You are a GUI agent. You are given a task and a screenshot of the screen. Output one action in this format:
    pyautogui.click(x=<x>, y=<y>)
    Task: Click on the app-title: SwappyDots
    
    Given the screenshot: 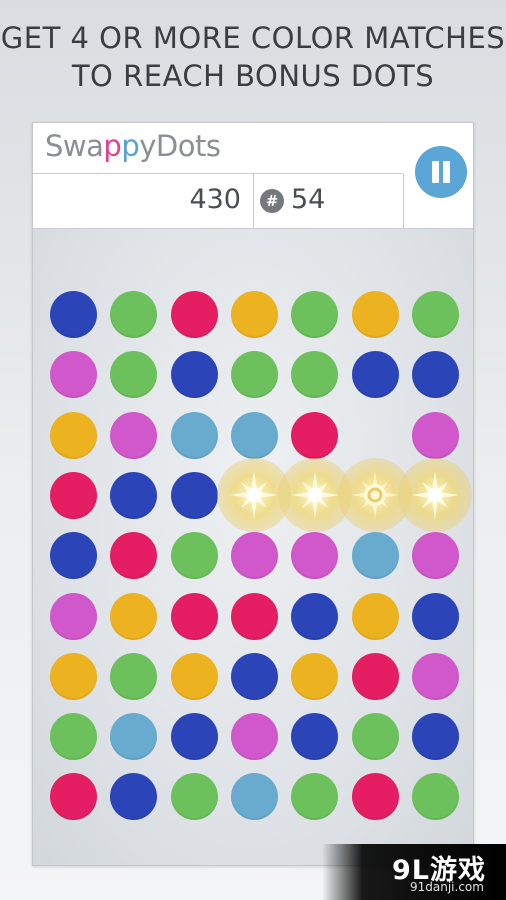 What is the action you would take?
    pyautogui.click(x=133, y=146)
    